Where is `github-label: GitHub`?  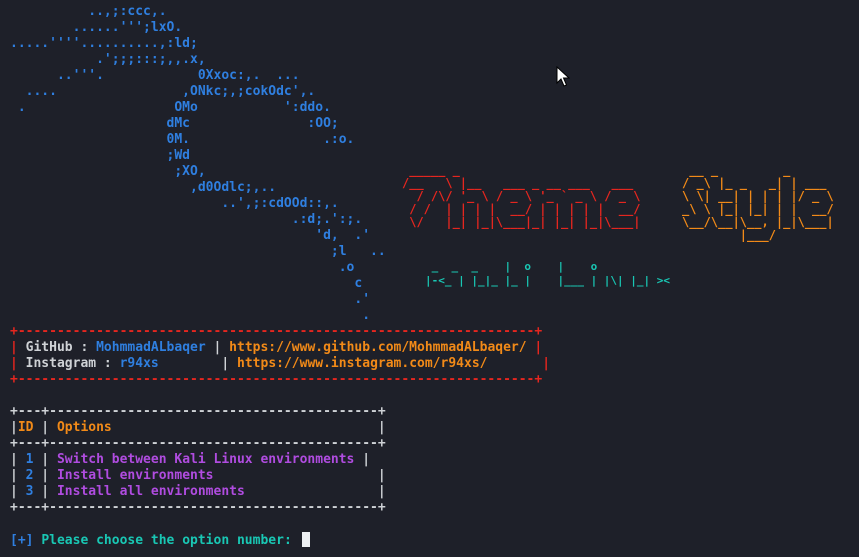 github-label: GitHub is located at coordinates (49, 347).